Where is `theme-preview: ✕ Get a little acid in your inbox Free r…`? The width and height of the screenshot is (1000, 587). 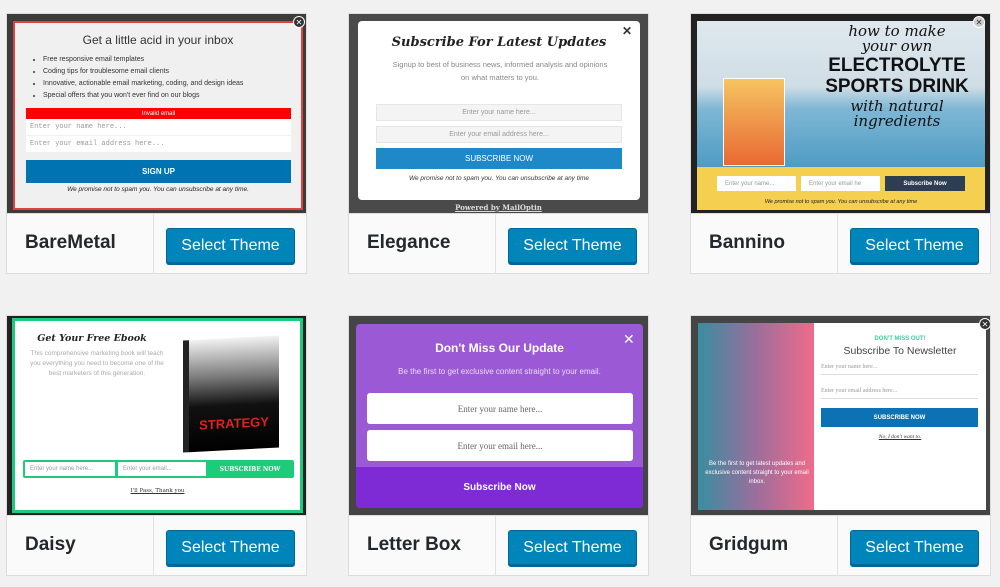
theme-preview: ✕ Get a little acid in your inbox Free r… is located at coordinates (156, 113).